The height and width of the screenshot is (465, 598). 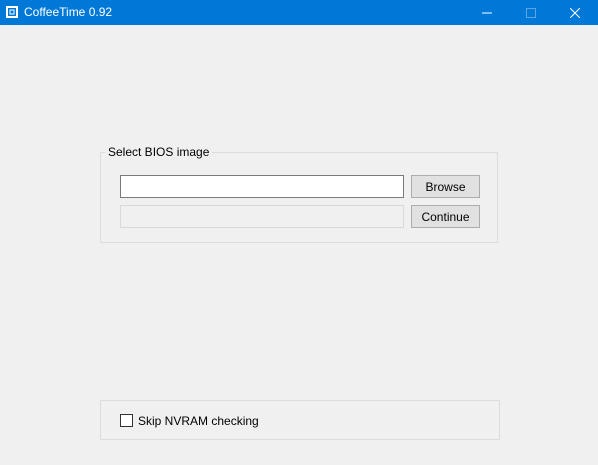 I want to click on maximize-icon, so click(x=531, y=12).